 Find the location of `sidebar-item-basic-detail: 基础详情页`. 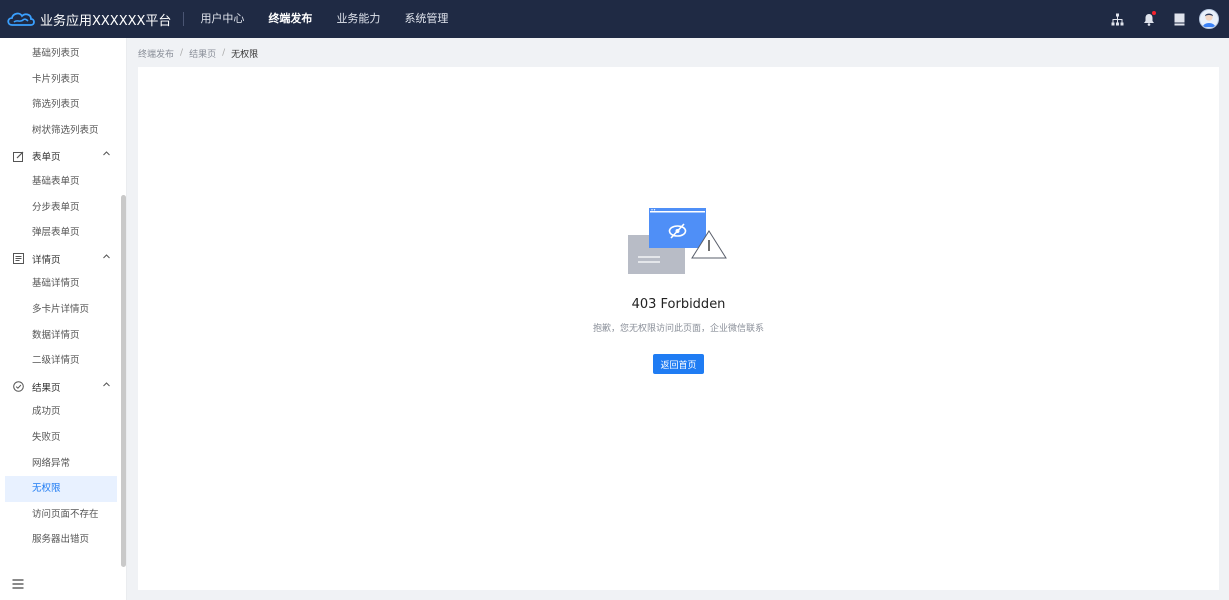

sidebar-item-basic-detail: 基础详情页 is located at coordinates (61, 284).